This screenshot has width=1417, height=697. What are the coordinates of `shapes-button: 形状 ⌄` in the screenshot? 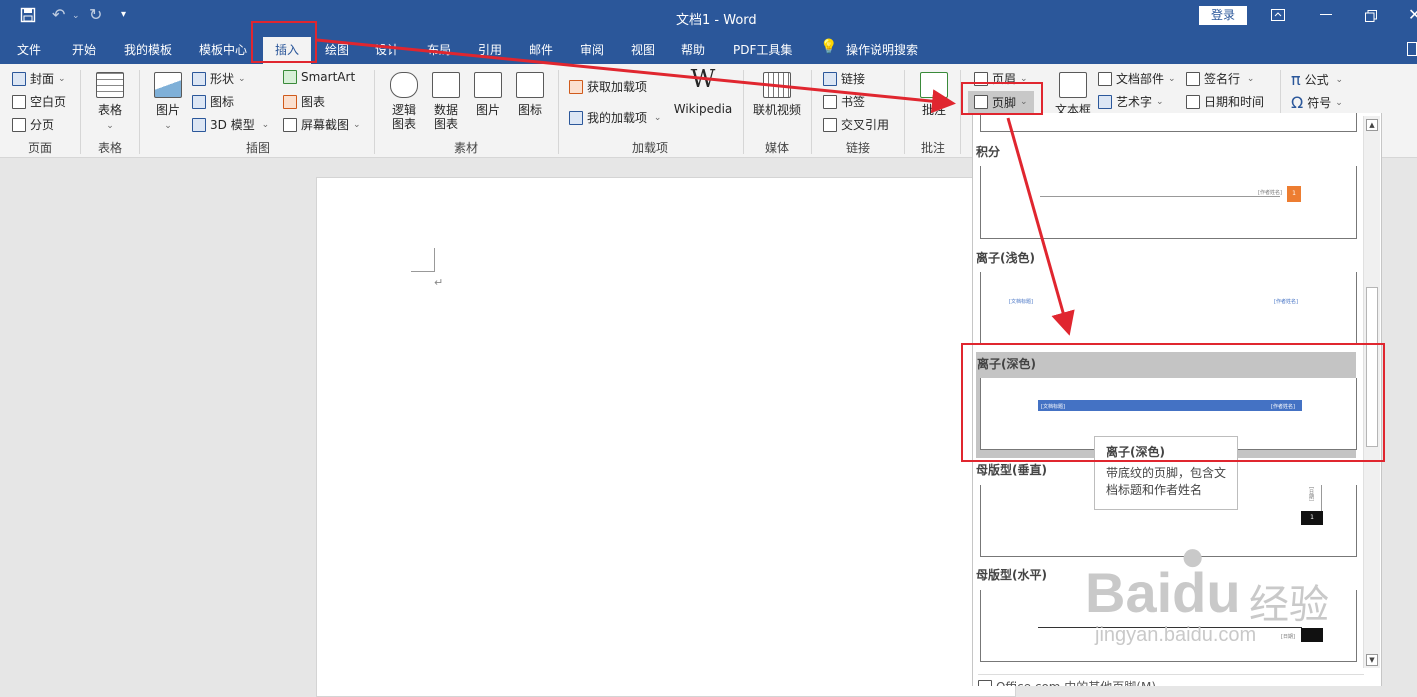 It's located at (219, 78).